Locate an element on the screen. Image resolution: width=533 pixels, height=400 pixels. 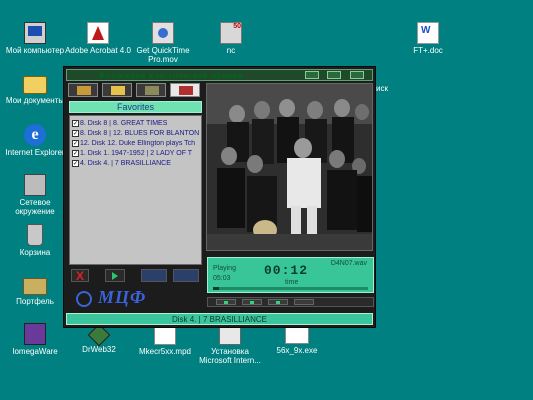
prev-button is located at coordinates (226, 302).